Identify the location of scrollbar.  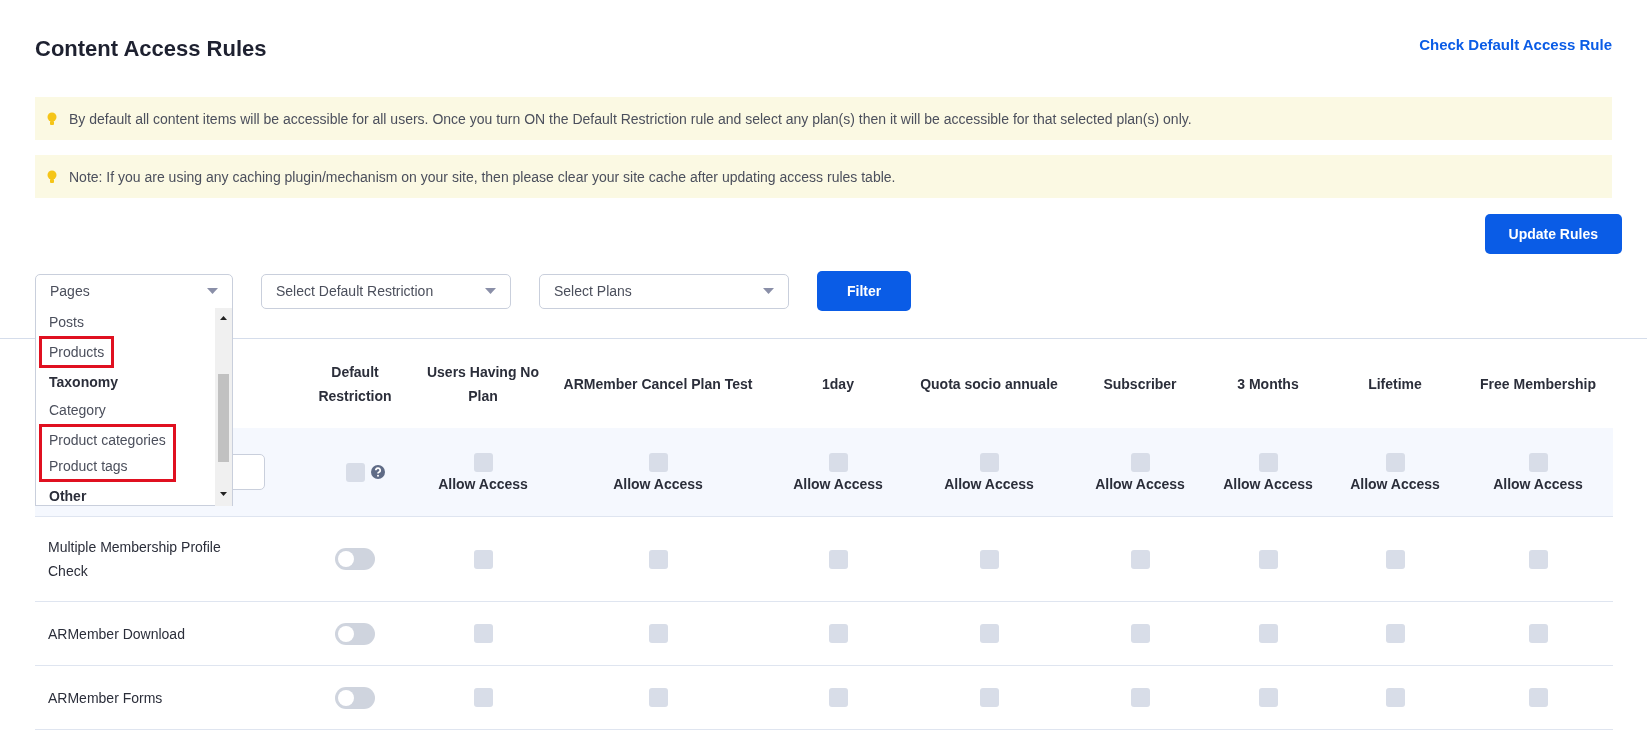
(223, 406).